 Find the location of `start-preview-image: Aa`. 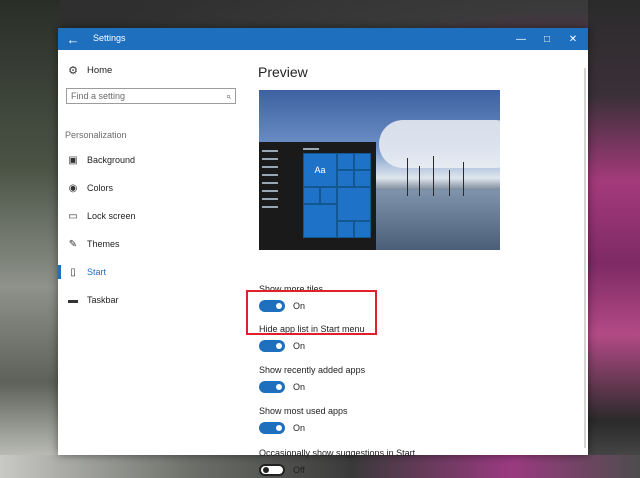

start-preview-image: Aa is located at coordinates (379, 170).